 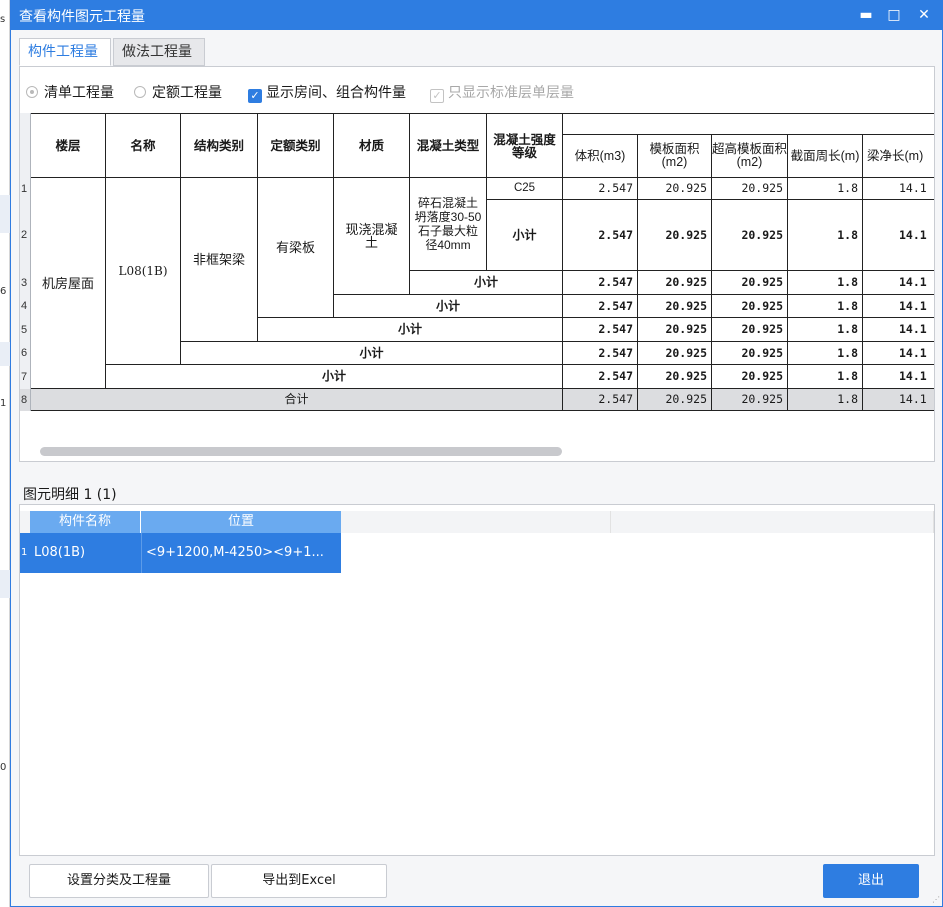 I want to click on header-concrete-grade: 混凝土强度等级, so click(x=525, y=145).